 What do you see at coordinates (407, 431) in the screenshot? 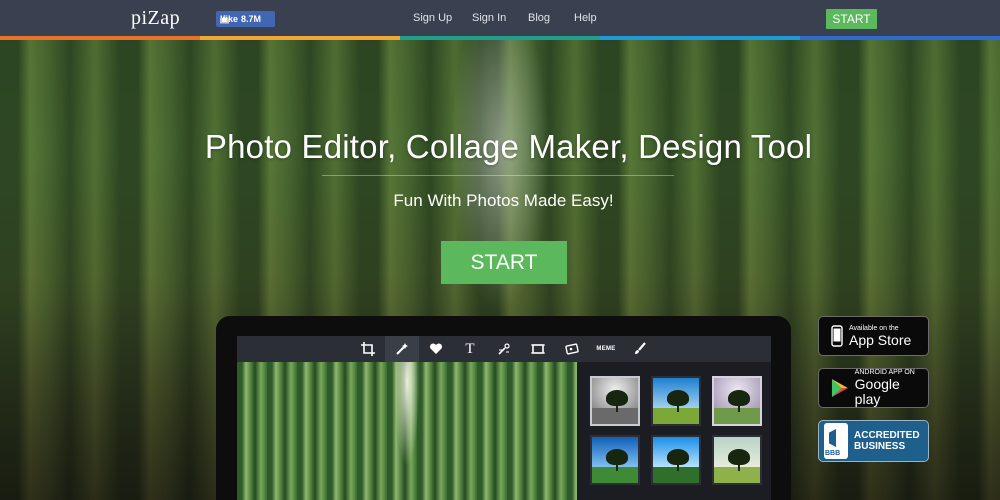
I see `bamboo-photo` at bounding box center [407, 431].